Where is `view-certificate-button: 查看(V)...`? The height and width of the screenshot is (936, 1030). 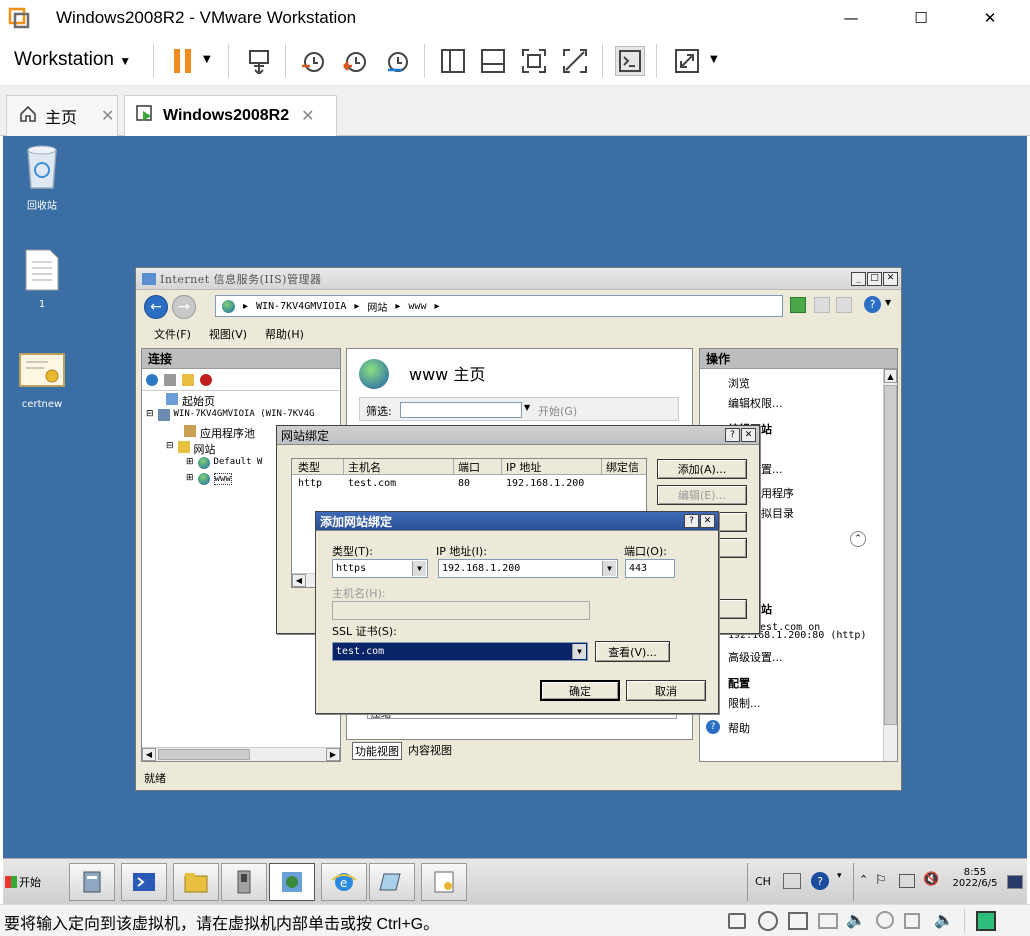 view-certificate-button: 查看(V)... is located at coordinates (632, 651).